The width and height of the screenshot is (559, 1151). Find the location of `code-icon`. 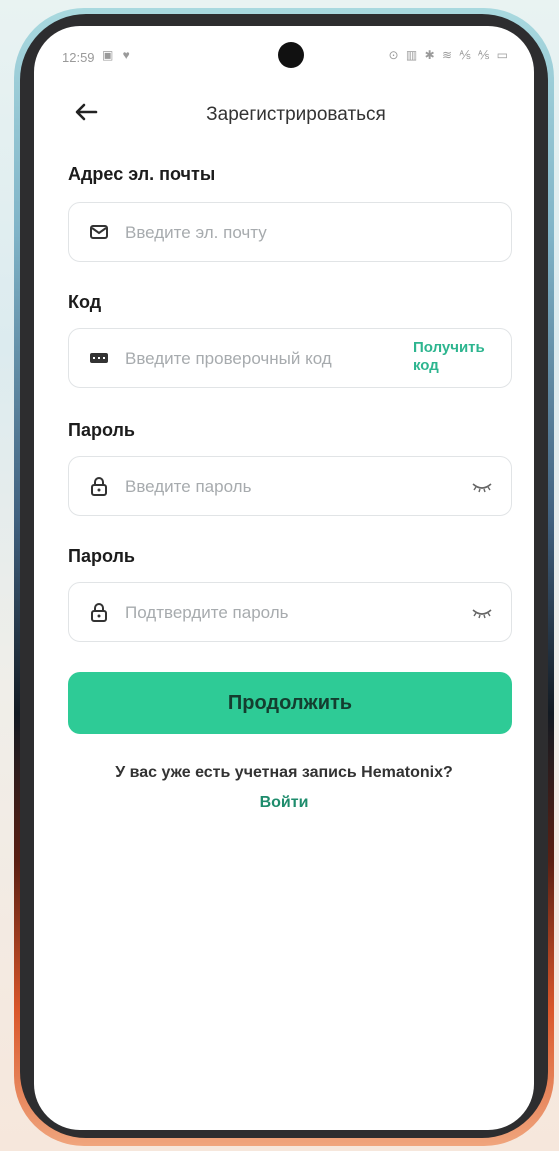

code-icon is located at coordinates (99, 358).